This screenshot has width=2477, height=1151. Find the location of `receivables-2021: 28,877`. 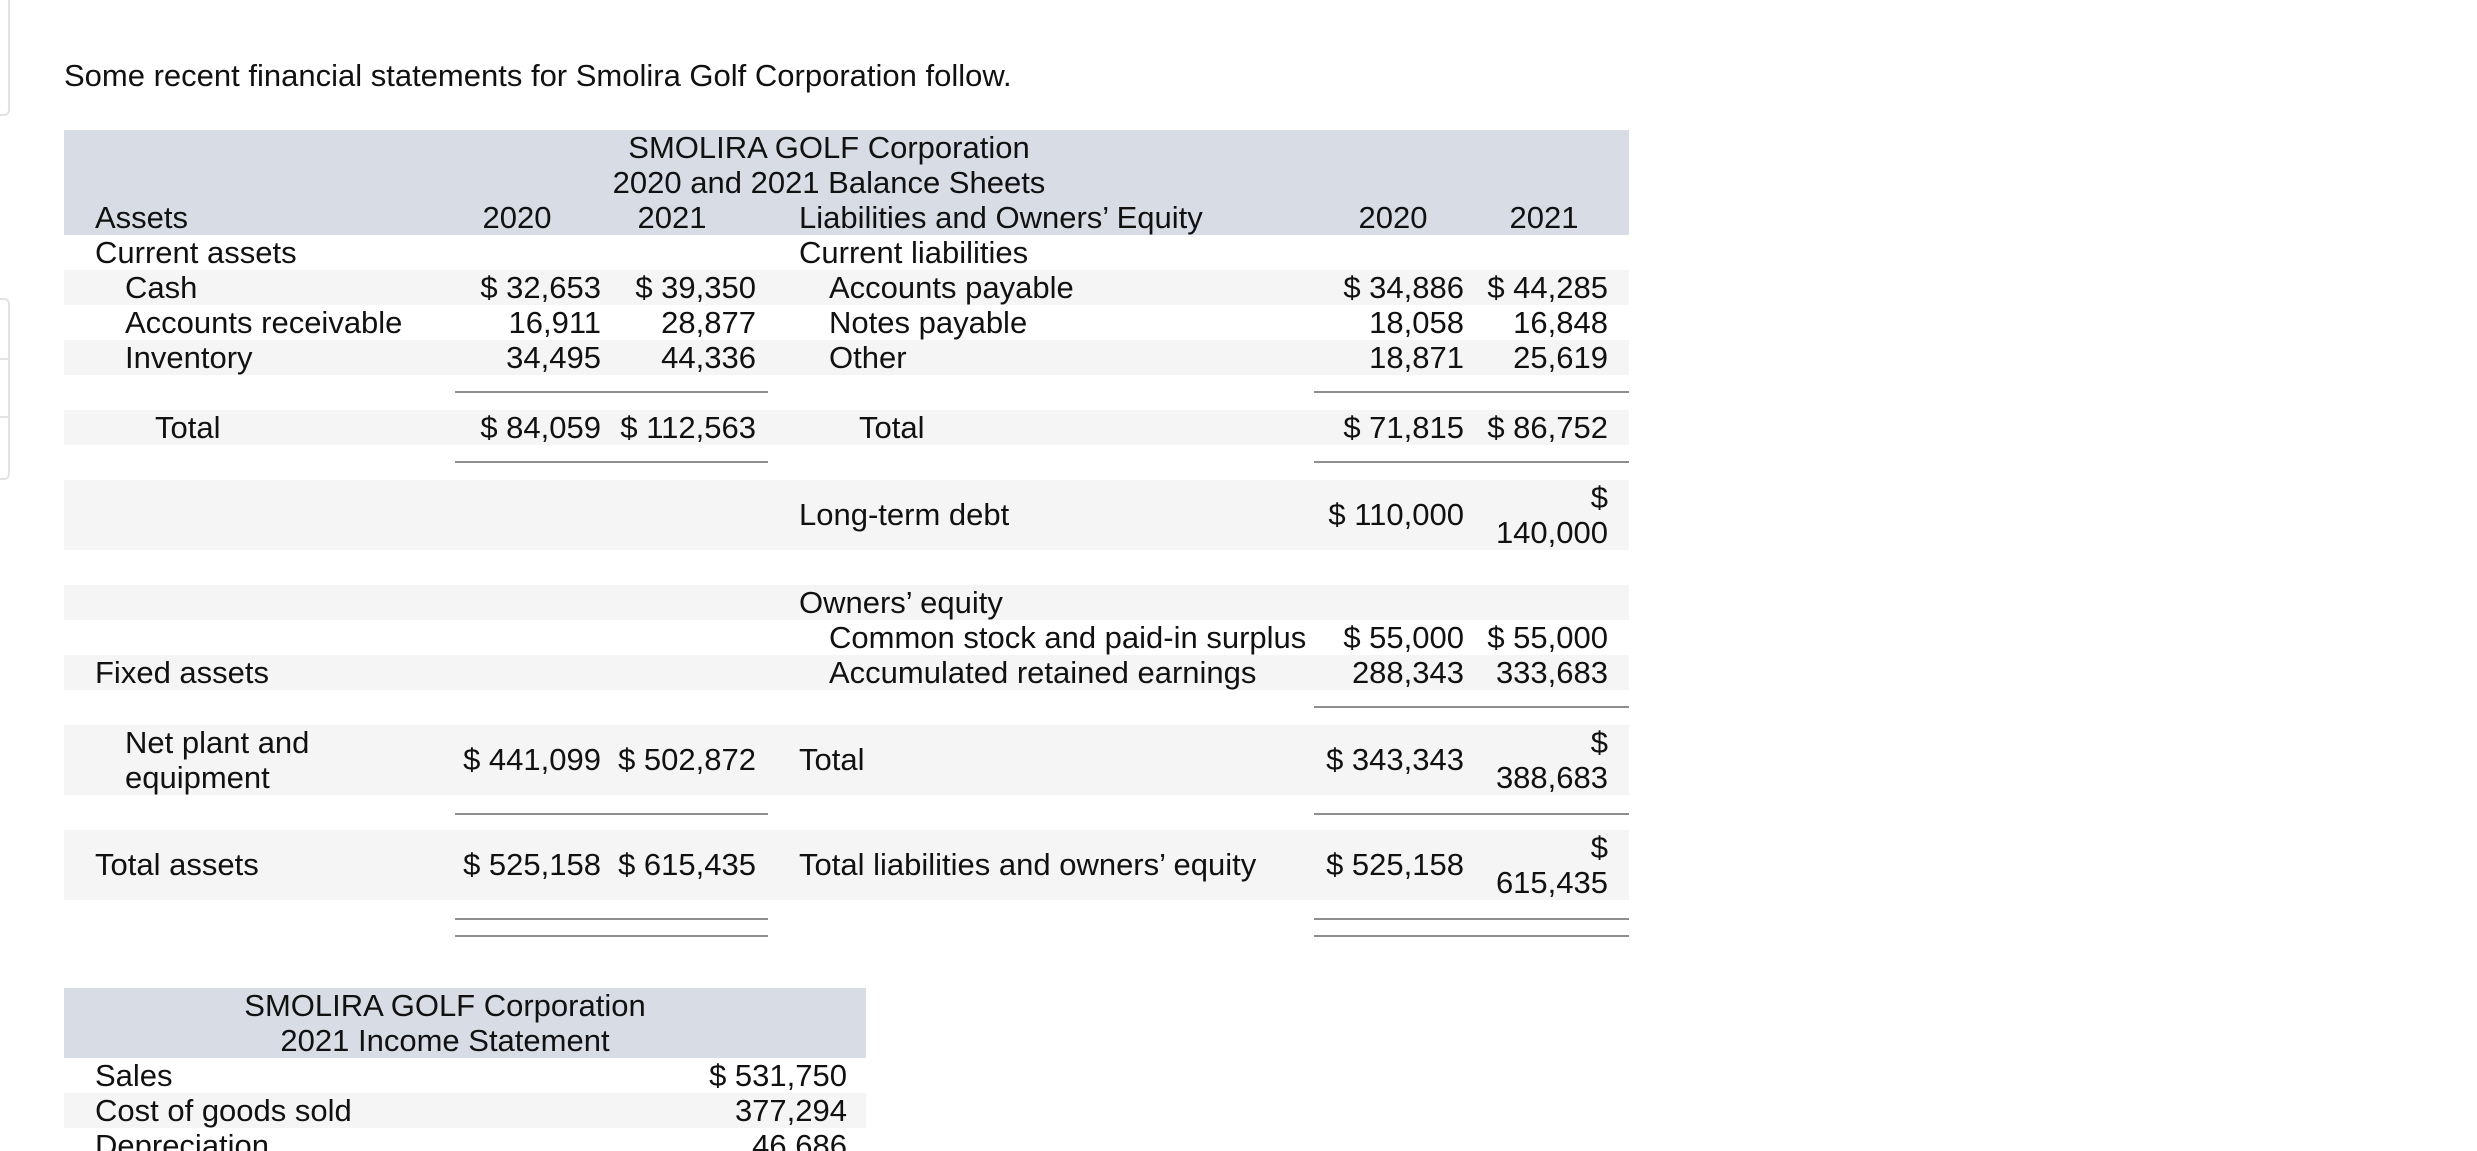

receivables-2021: 28,877 is located at coordinates (708, 322).